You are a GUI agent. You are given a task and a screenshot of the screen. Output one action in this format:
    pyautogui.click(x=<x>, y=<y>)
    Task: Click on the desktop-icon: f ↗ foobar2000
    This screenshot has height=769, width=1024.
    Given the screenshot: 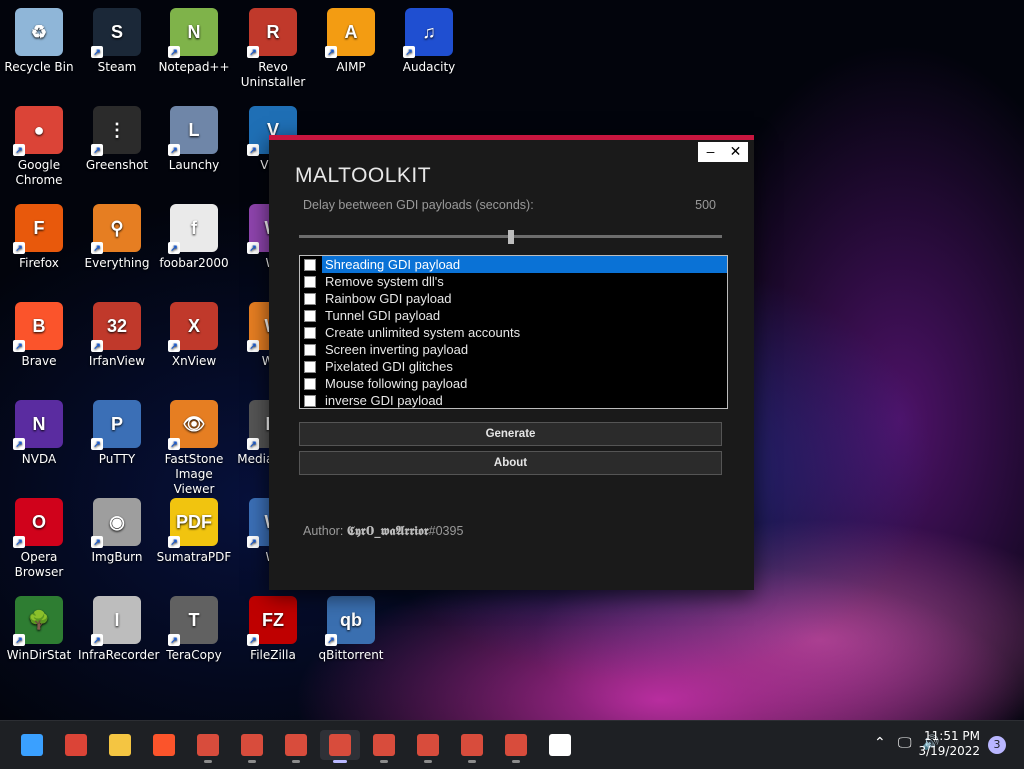 What is the action you would take?
    pyautogui.click(x=194, y=237)
    